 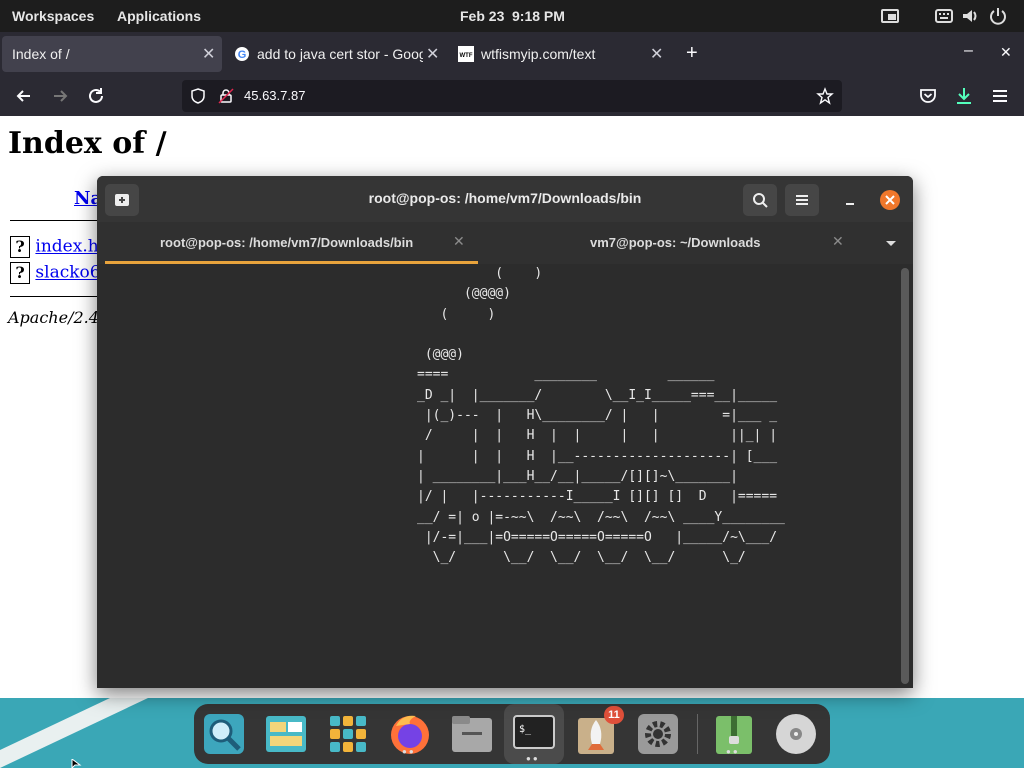 I want to click on browser-tab-google: G add to java cert stor - Goog ✕, so click(x=336, y=54).